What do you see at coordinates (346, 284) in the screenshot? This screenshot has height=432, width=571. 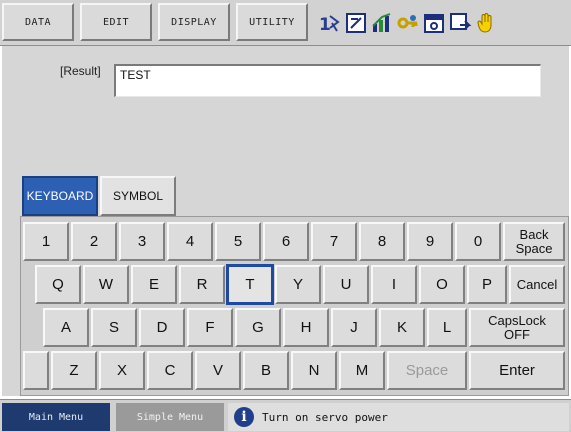 I see `key-u: U` at bounding box center [346, 284].